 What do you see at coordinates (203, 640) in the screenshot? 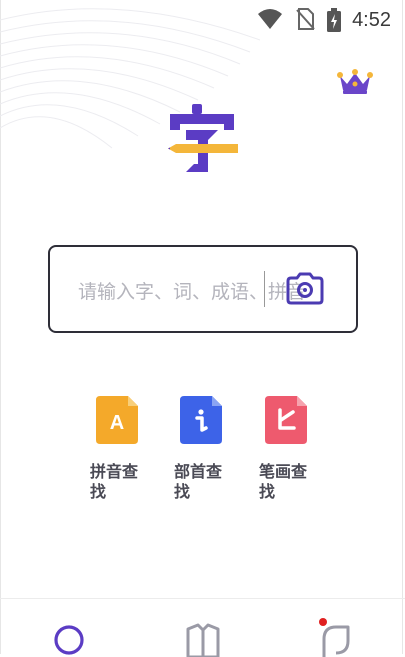
I see `book-icon` at bounding box center [203, 640].